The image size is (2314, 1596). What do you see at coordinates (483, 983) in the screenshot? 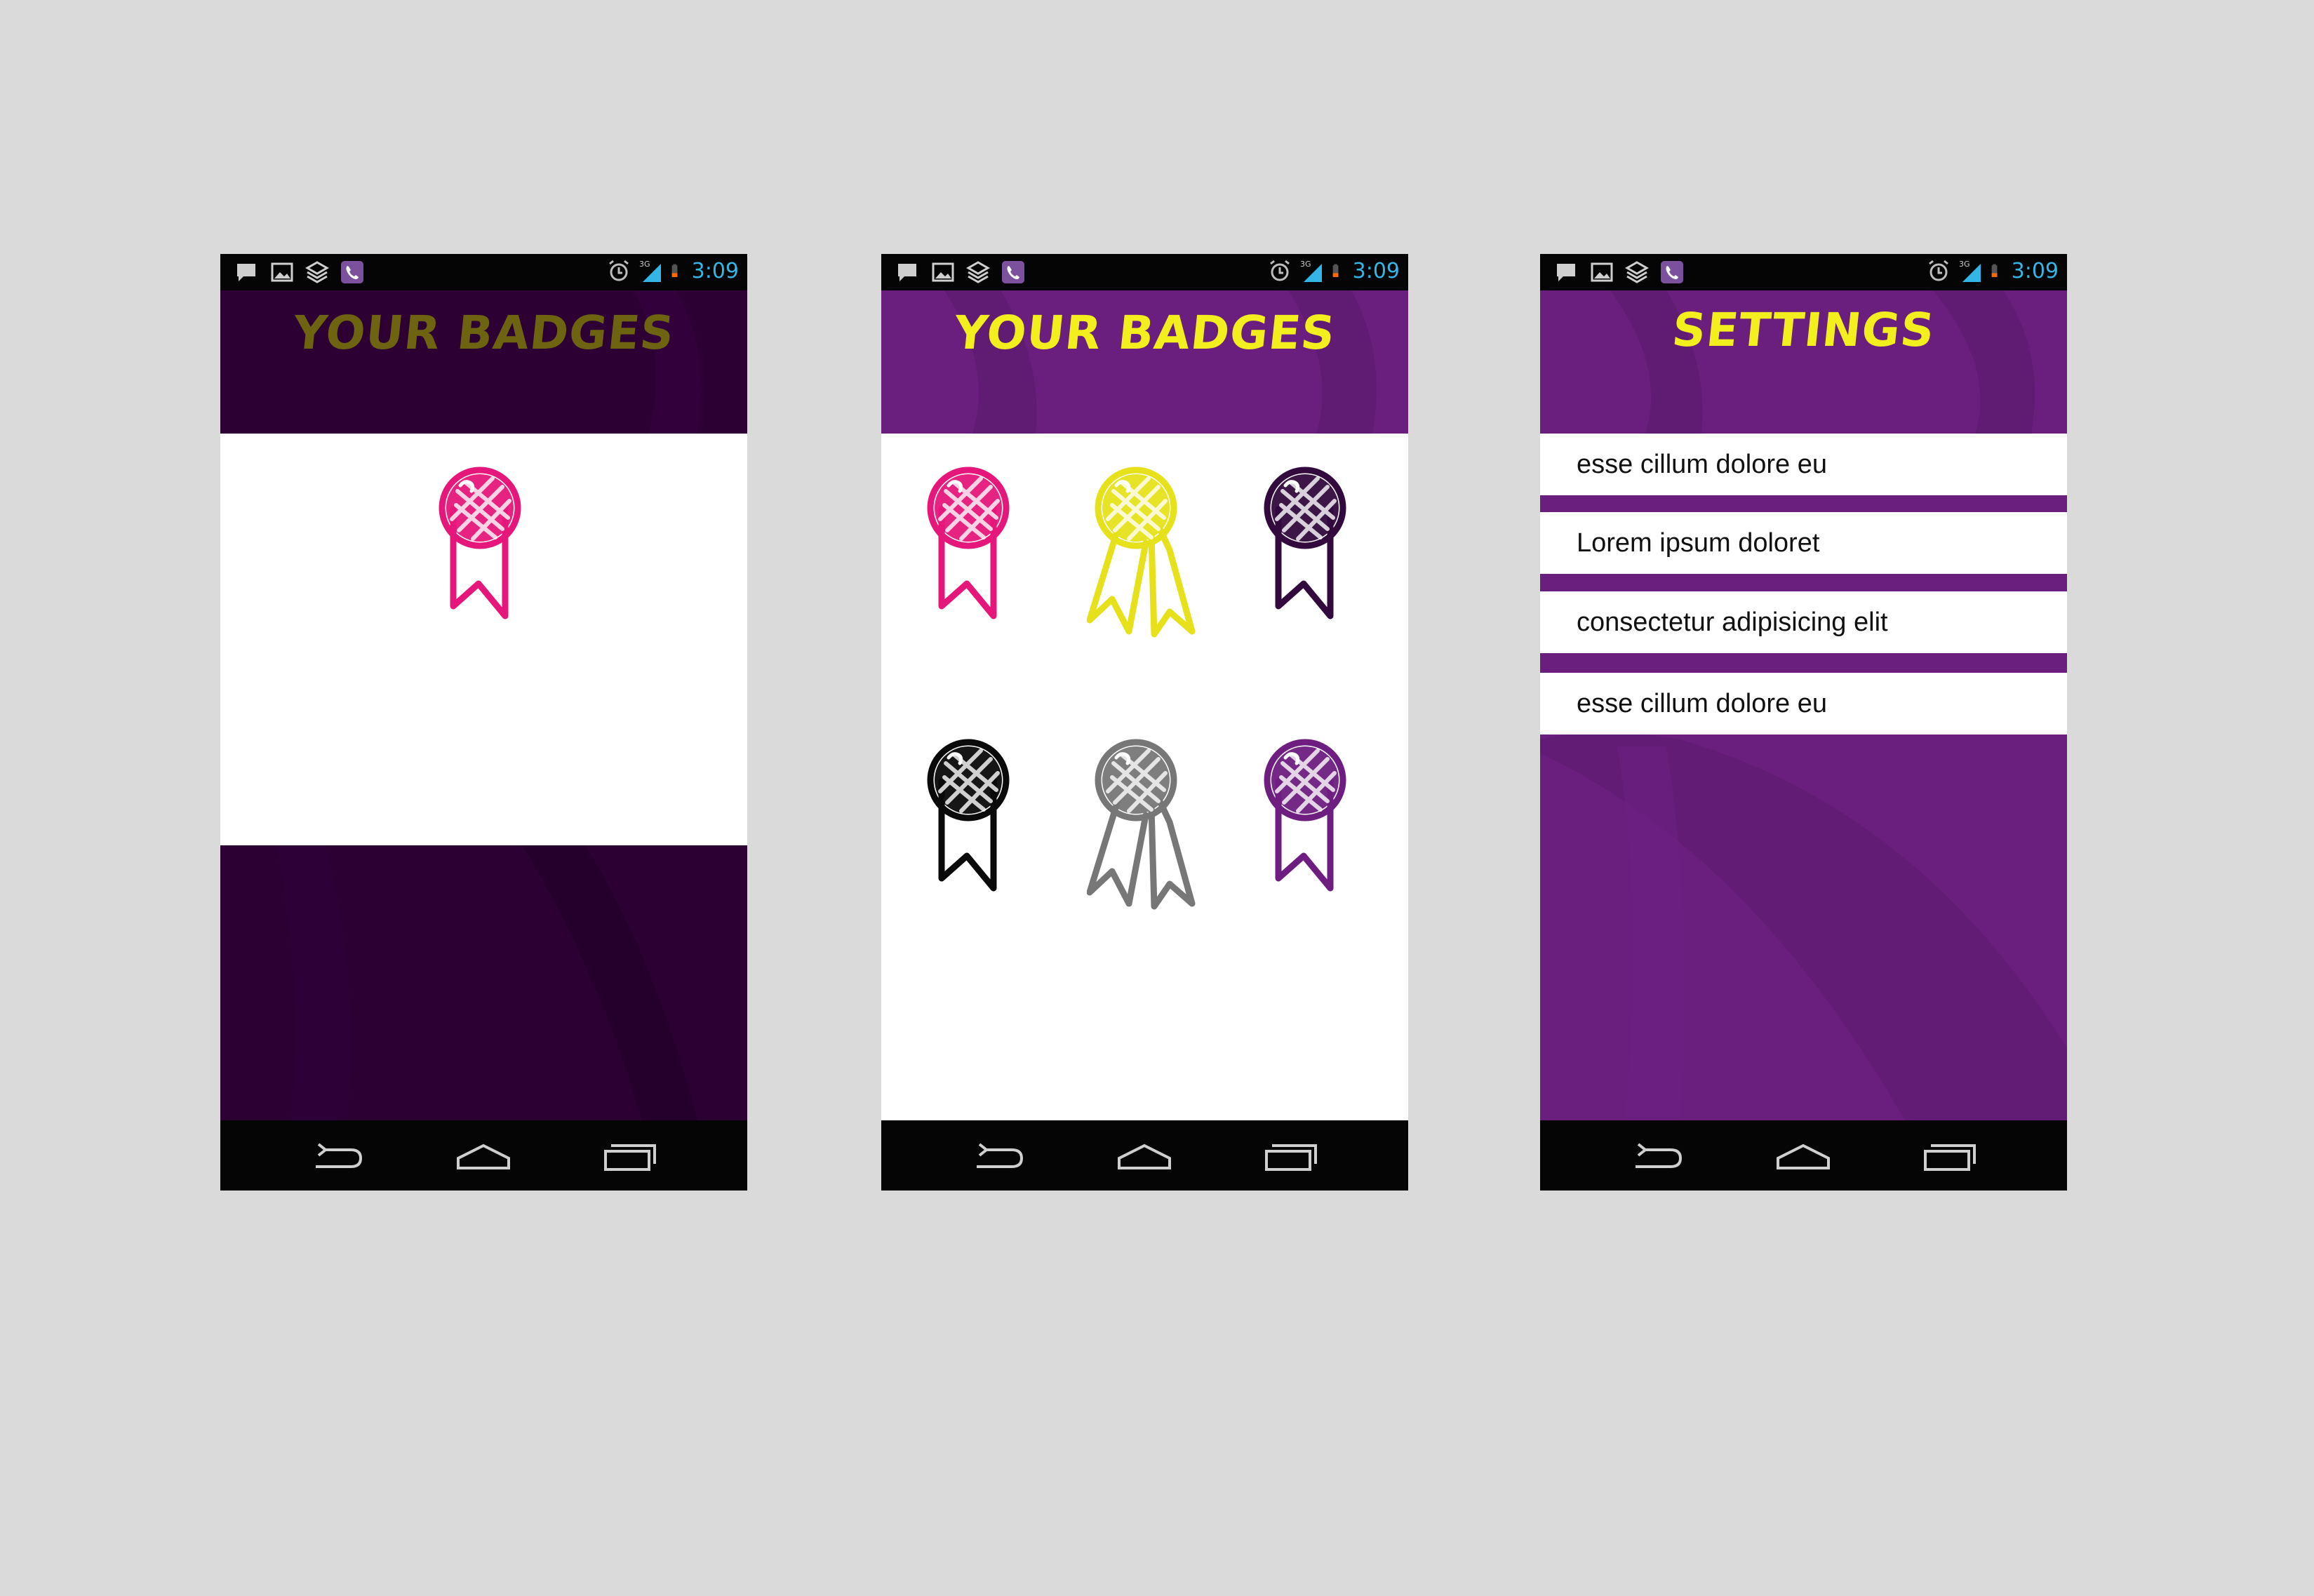
I see `lower-background` at bounding box center [483, 983].